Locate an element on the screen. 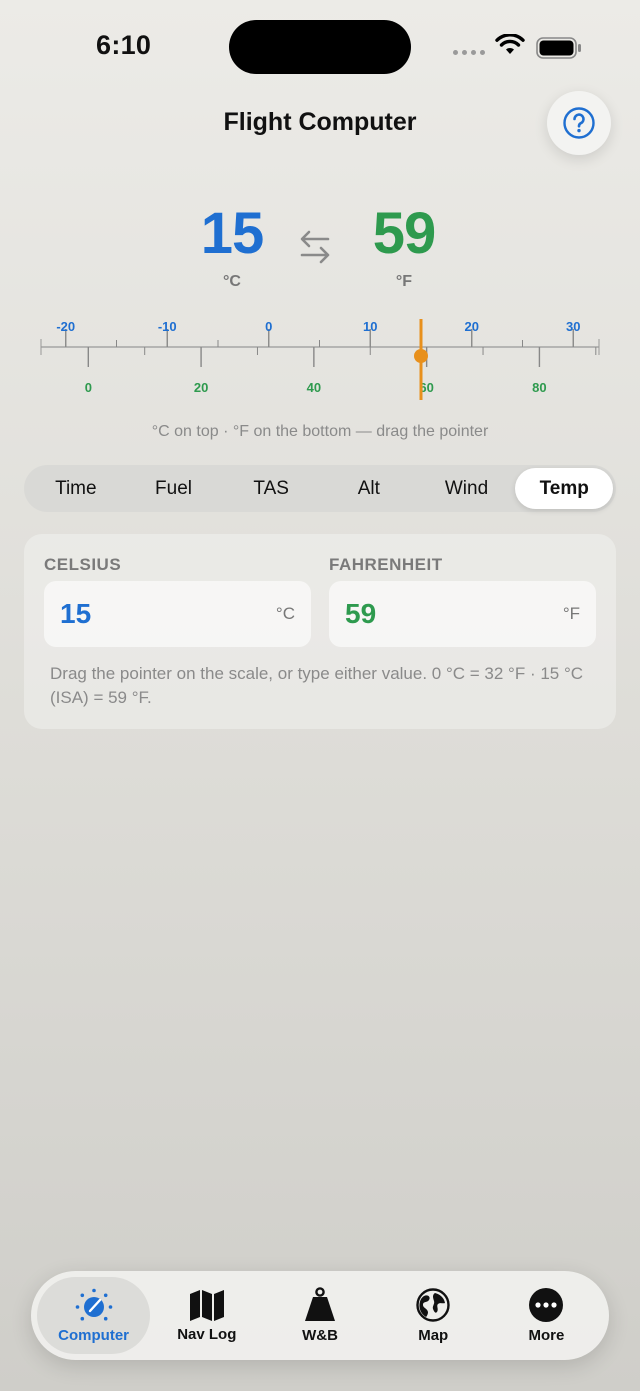 This screenshot has height=1391, width=640. calculator-segmented-control: Time Fuel TAS Alt Wind Temp is located at coordinates (320, 488).